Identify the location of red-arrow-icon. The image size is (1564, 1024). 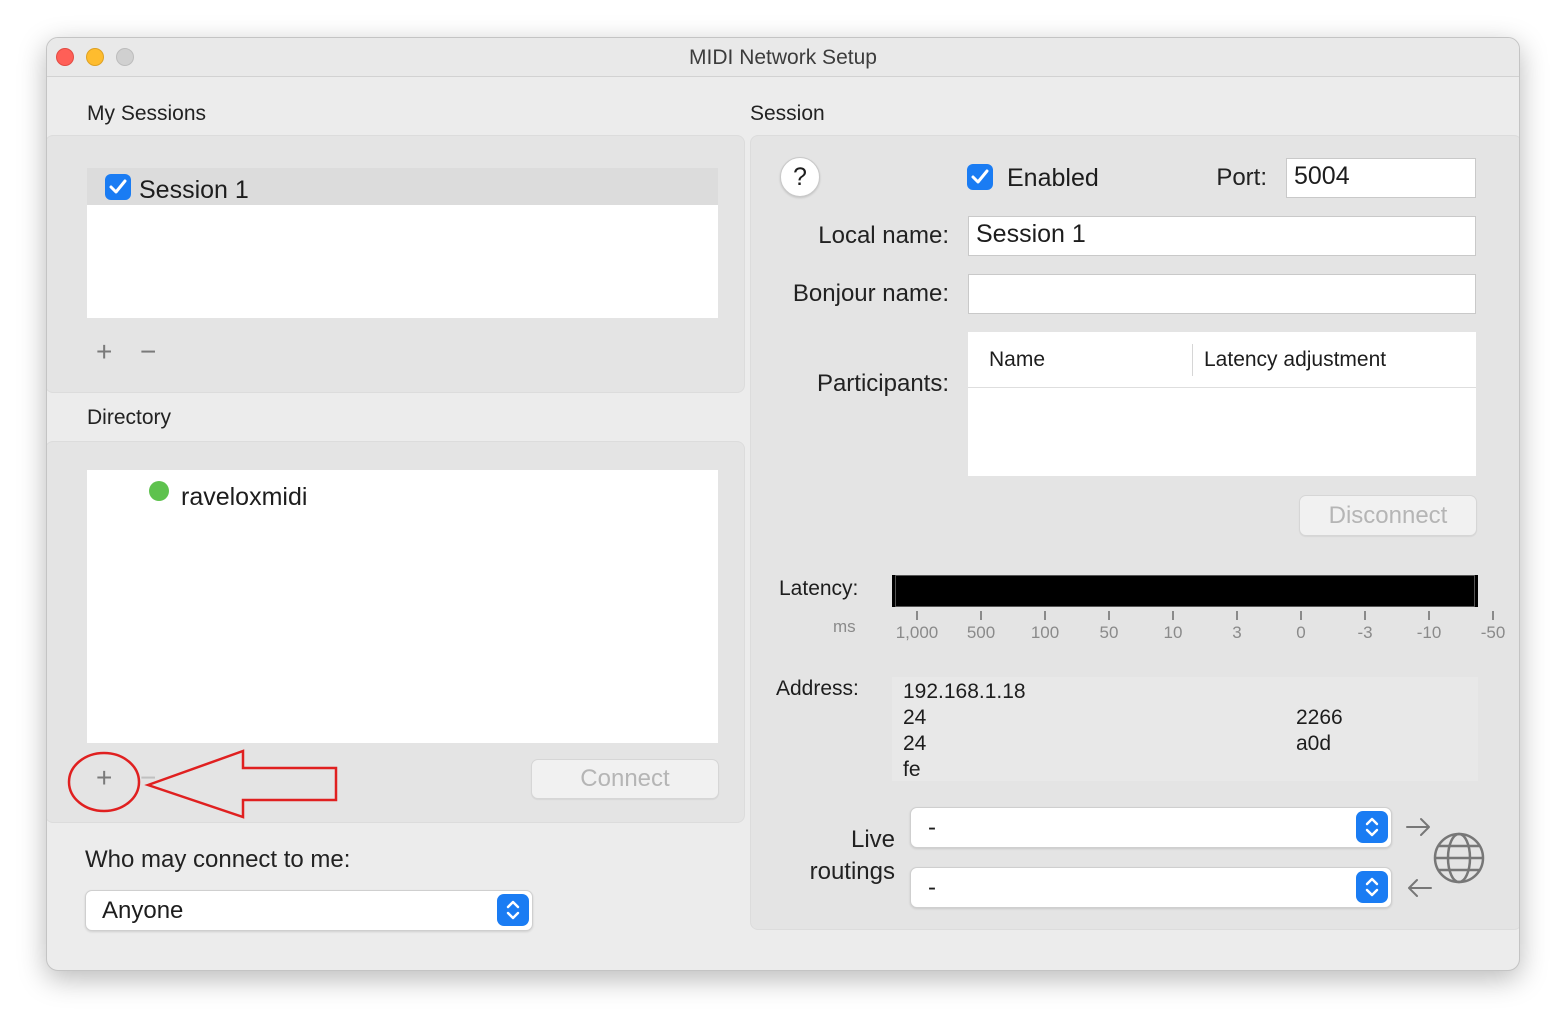
(241, 784).